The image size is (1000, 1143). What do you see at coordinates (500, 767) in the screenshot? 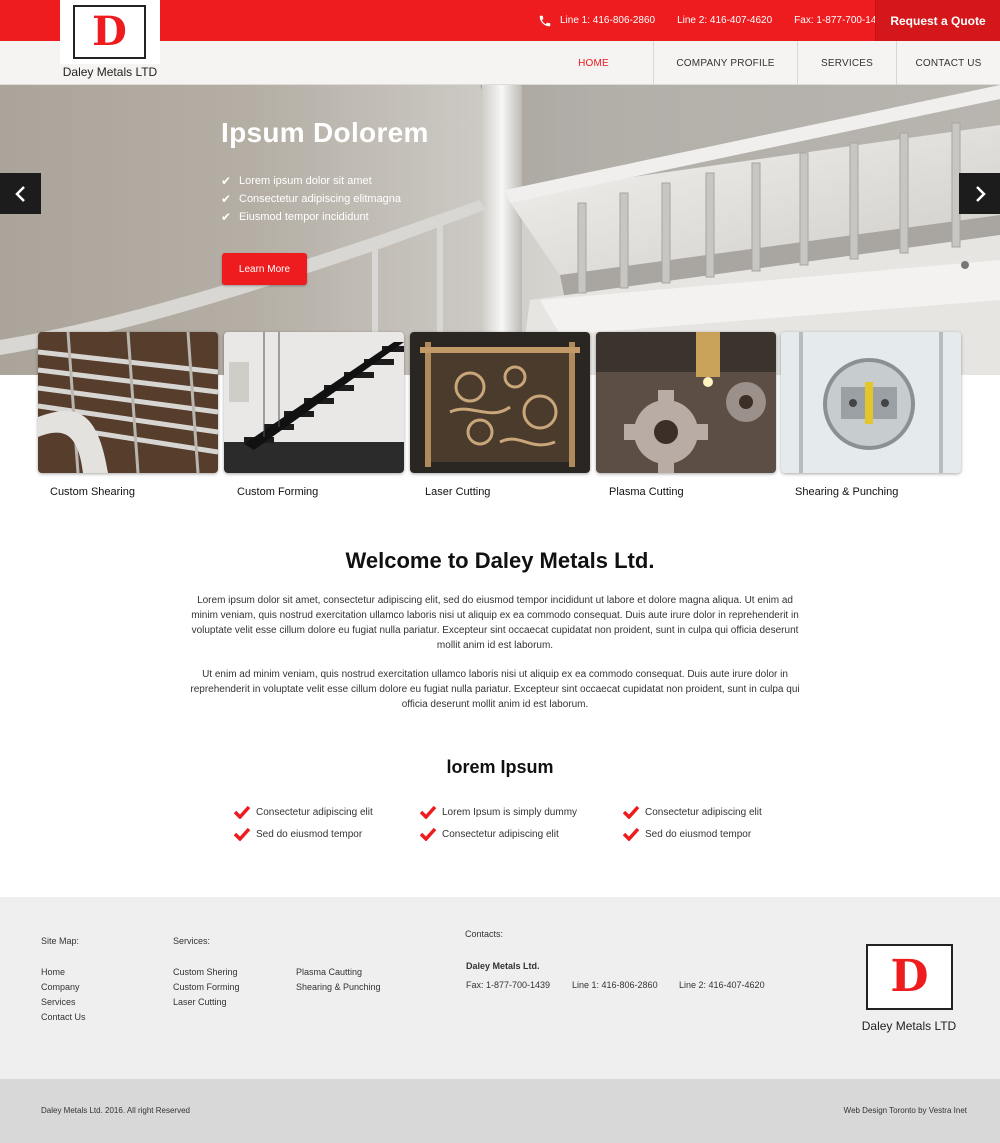
I see `features-title: lorem Ipsum` at bounding box center [500, 767].